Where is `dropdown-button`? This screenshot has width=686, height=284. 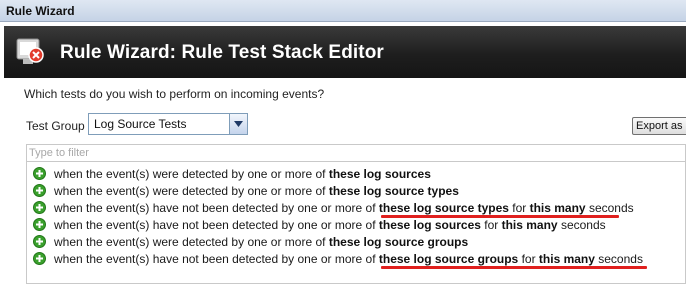 dropdown-button is located at coordinates (238, 124).